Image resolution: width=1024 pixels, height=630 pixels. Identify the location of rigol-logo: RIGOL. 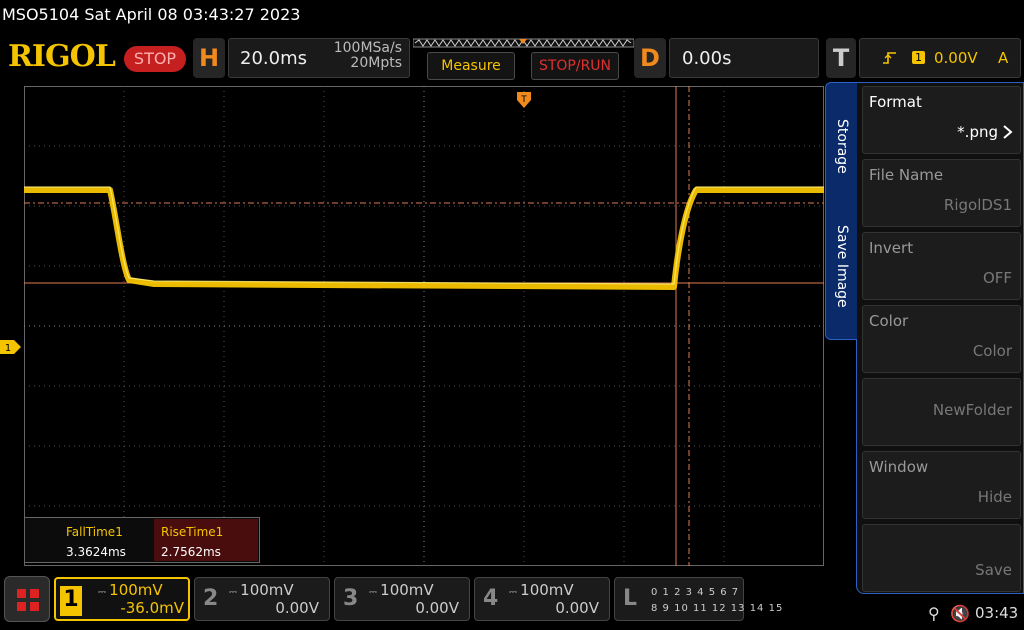
(62, 56).